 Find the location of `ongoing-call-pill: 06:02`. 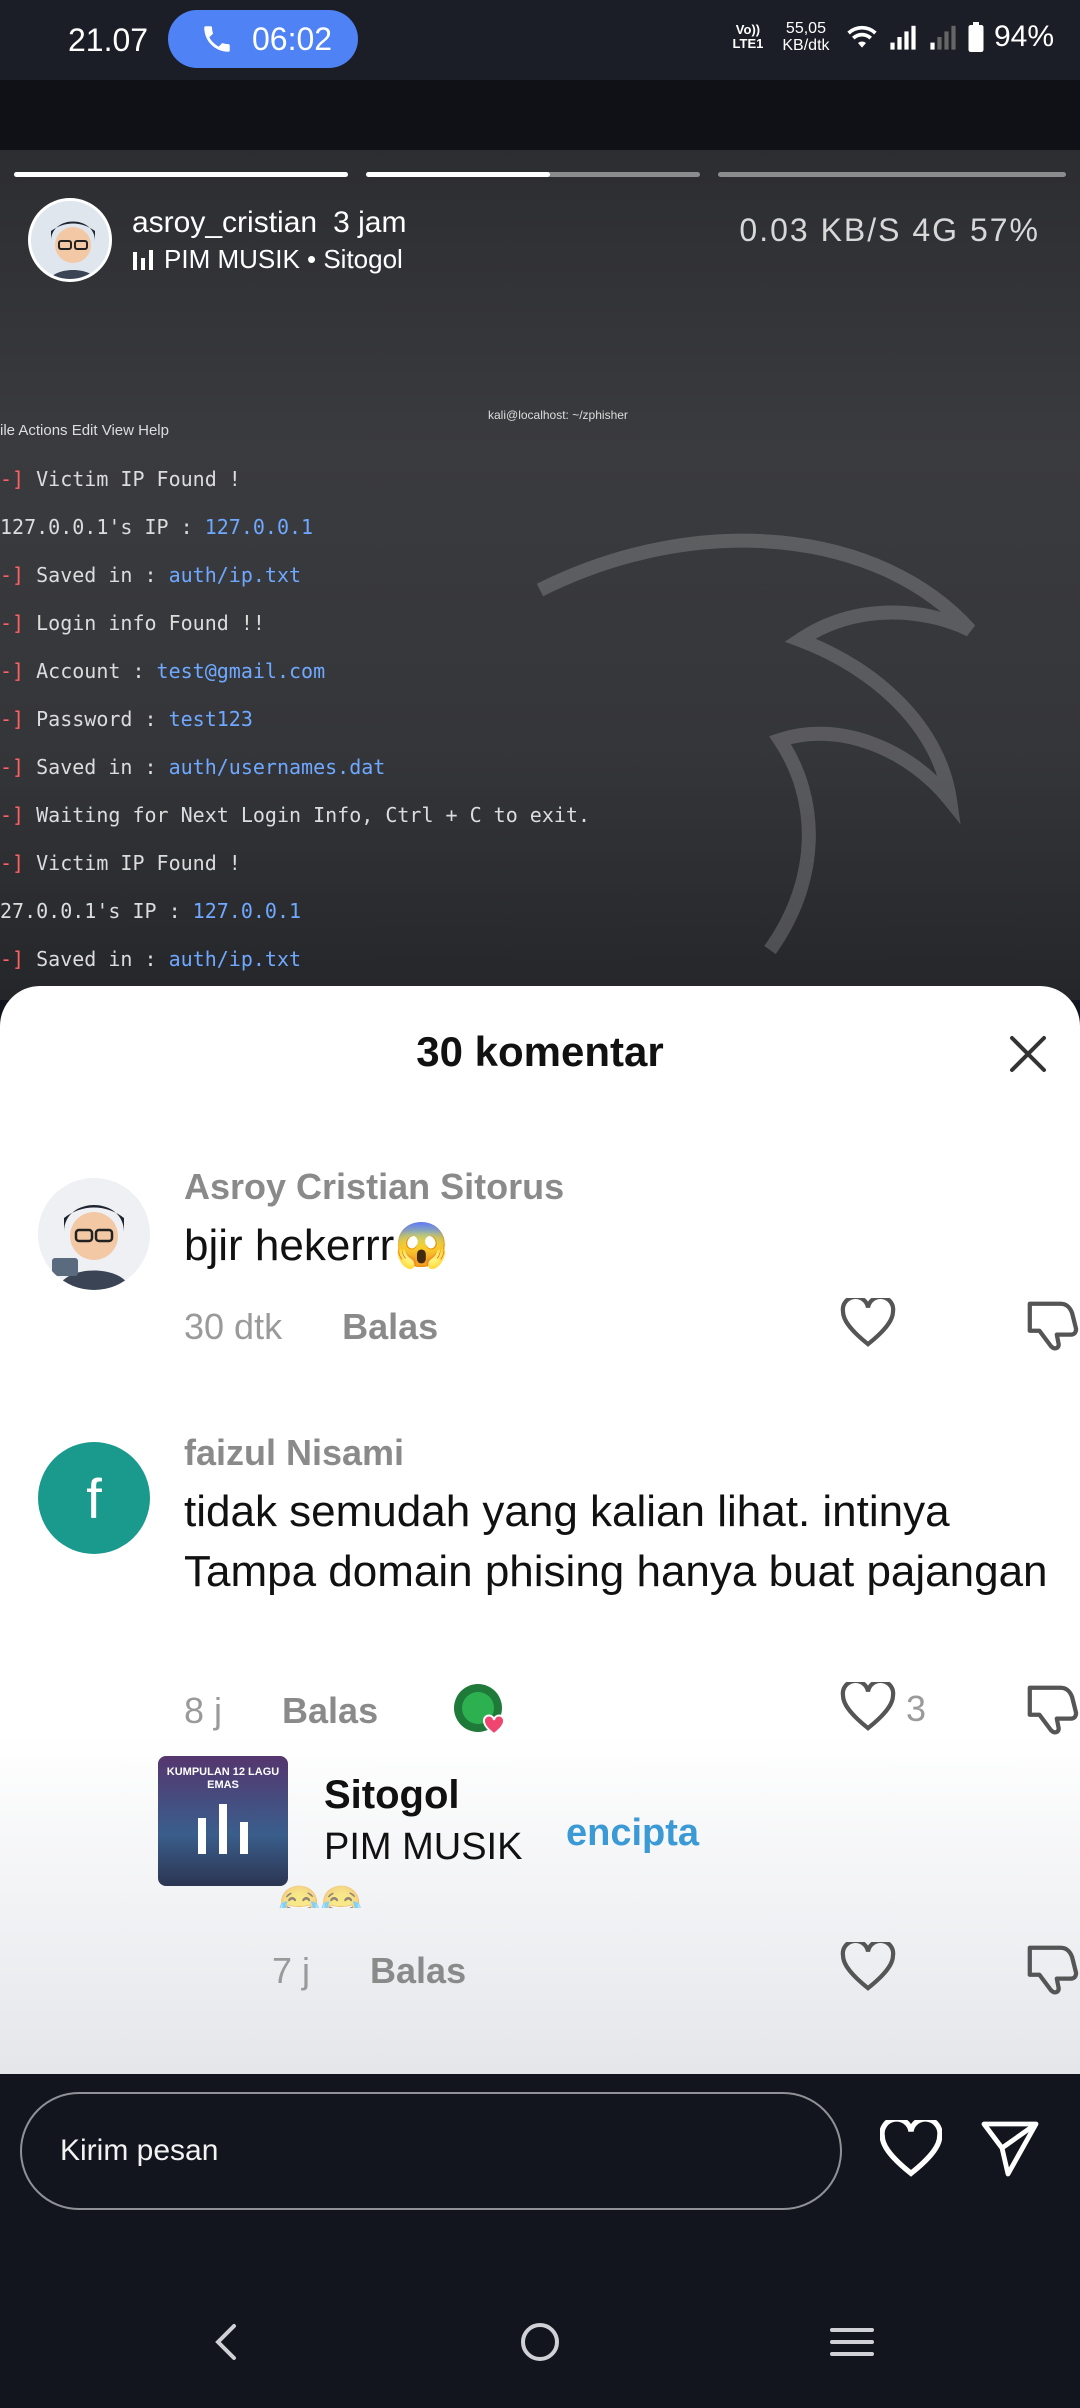

ongoing-call-pill: 06:02 is located at coordinates (263, 39).